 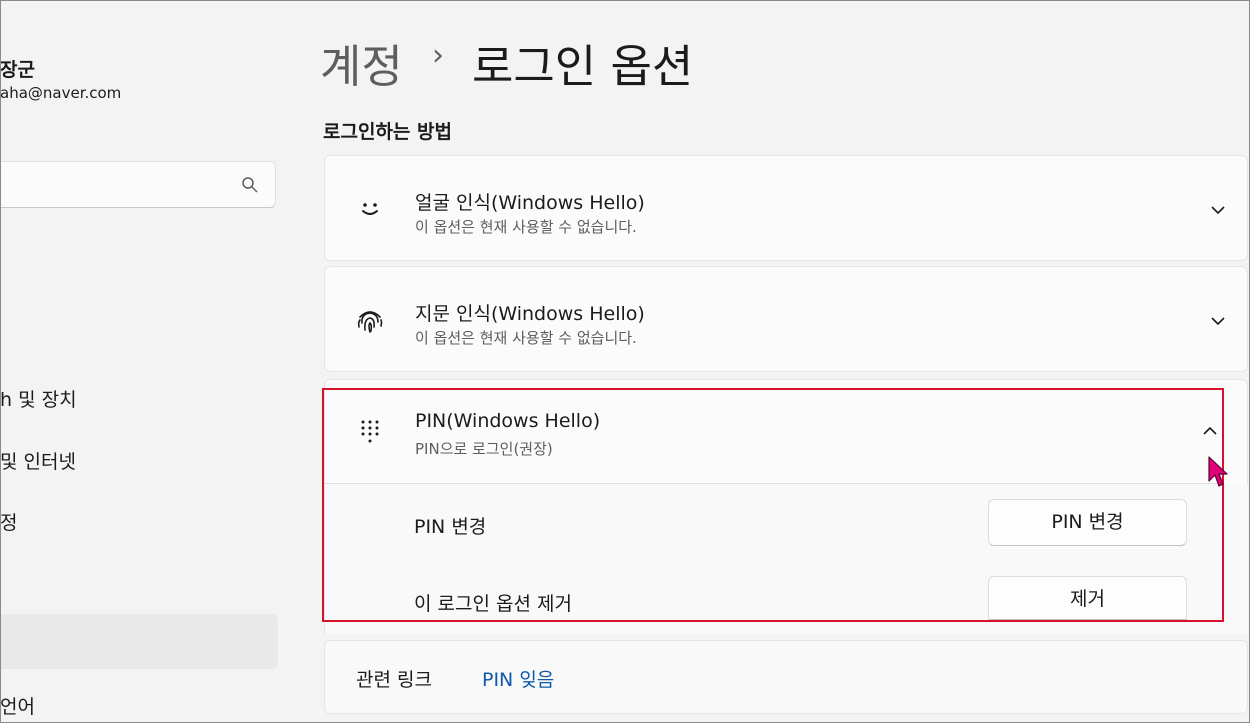 I want to click on pin-card: PIN(Windows Hello) PIN으로 로그인(권장), so click(x=786, y=432).